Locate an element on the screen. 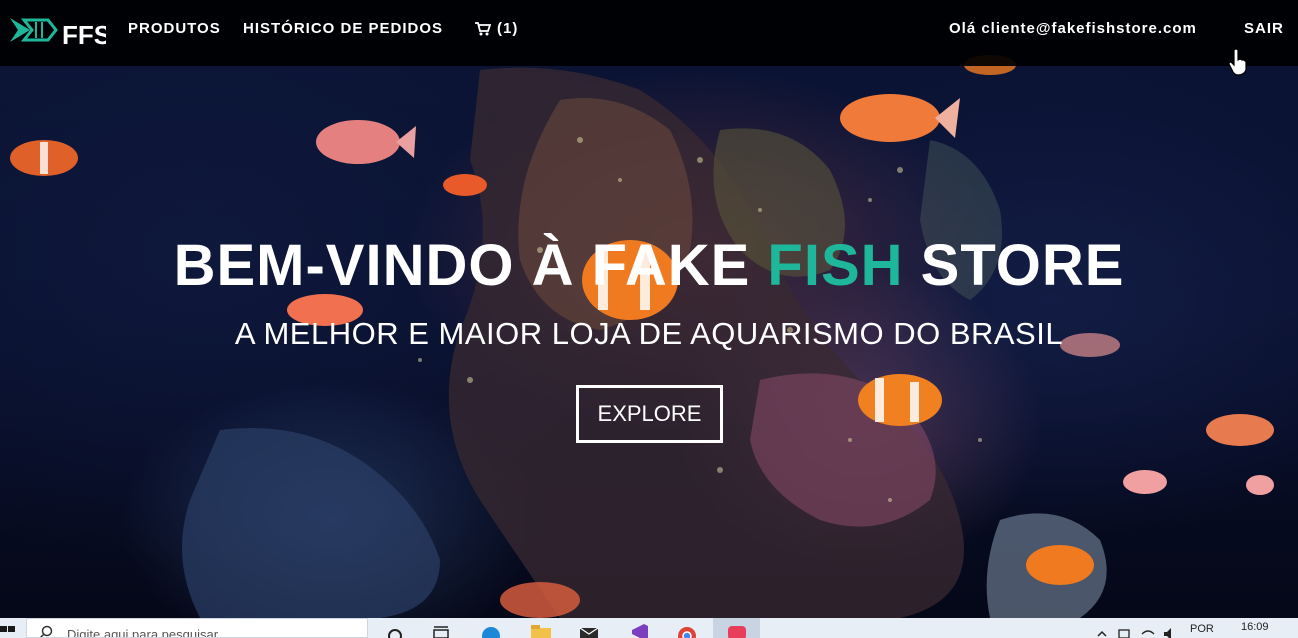 The width and height of the screenshot is (1298, 638). wifi-icon is located at coordinates (1148, 630).